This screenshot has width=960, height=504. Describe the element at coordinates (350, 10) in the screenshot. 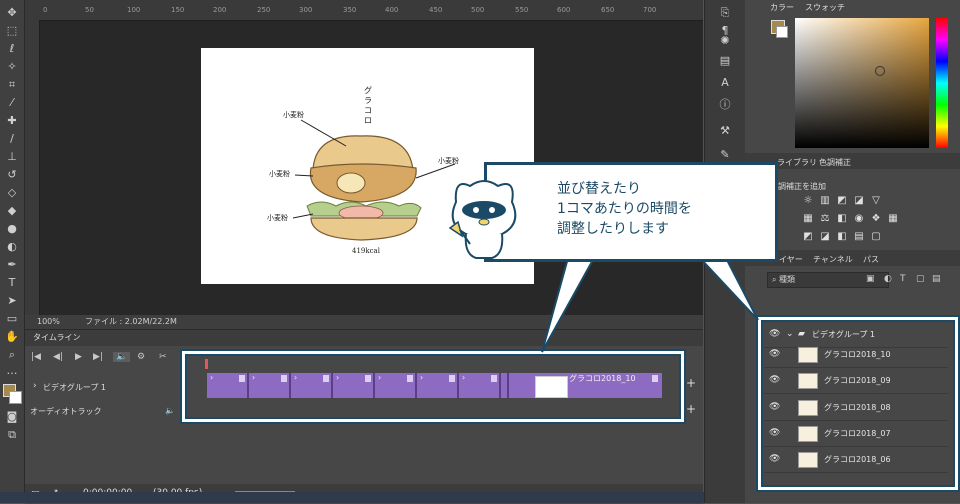

I see `ruler-tick: 350` at that location.